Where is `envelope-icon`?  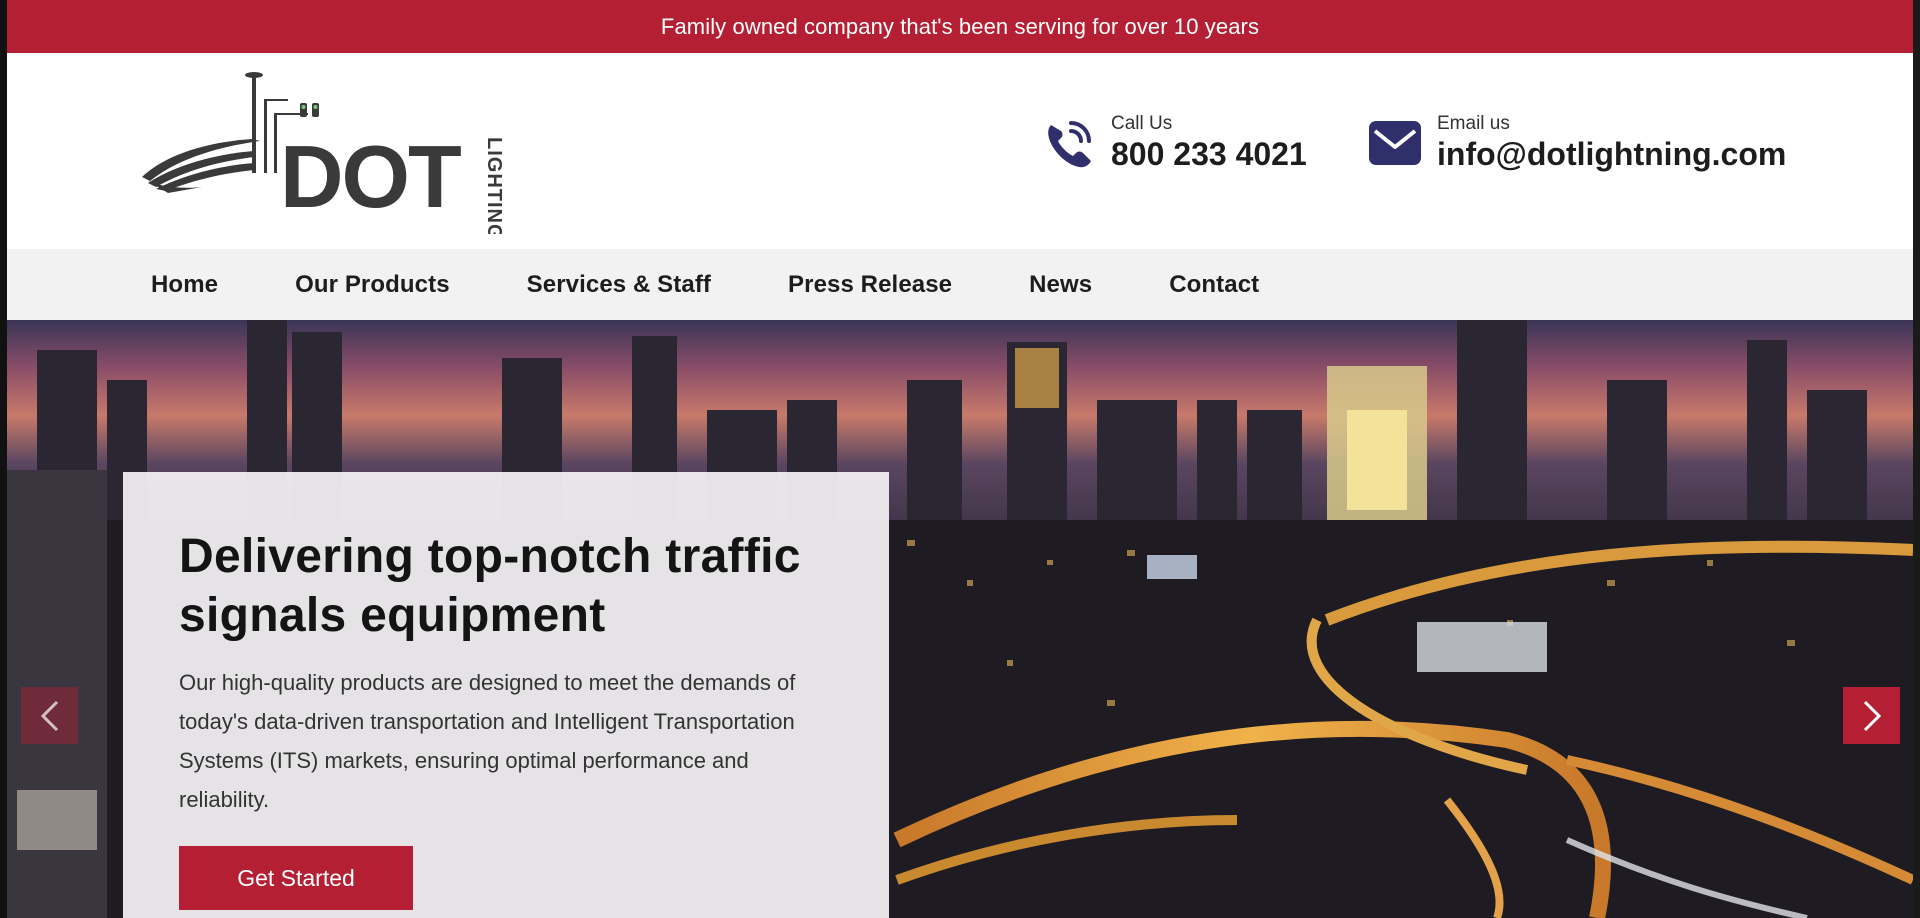 envelope-icon is located at coordinates (1395, 143).